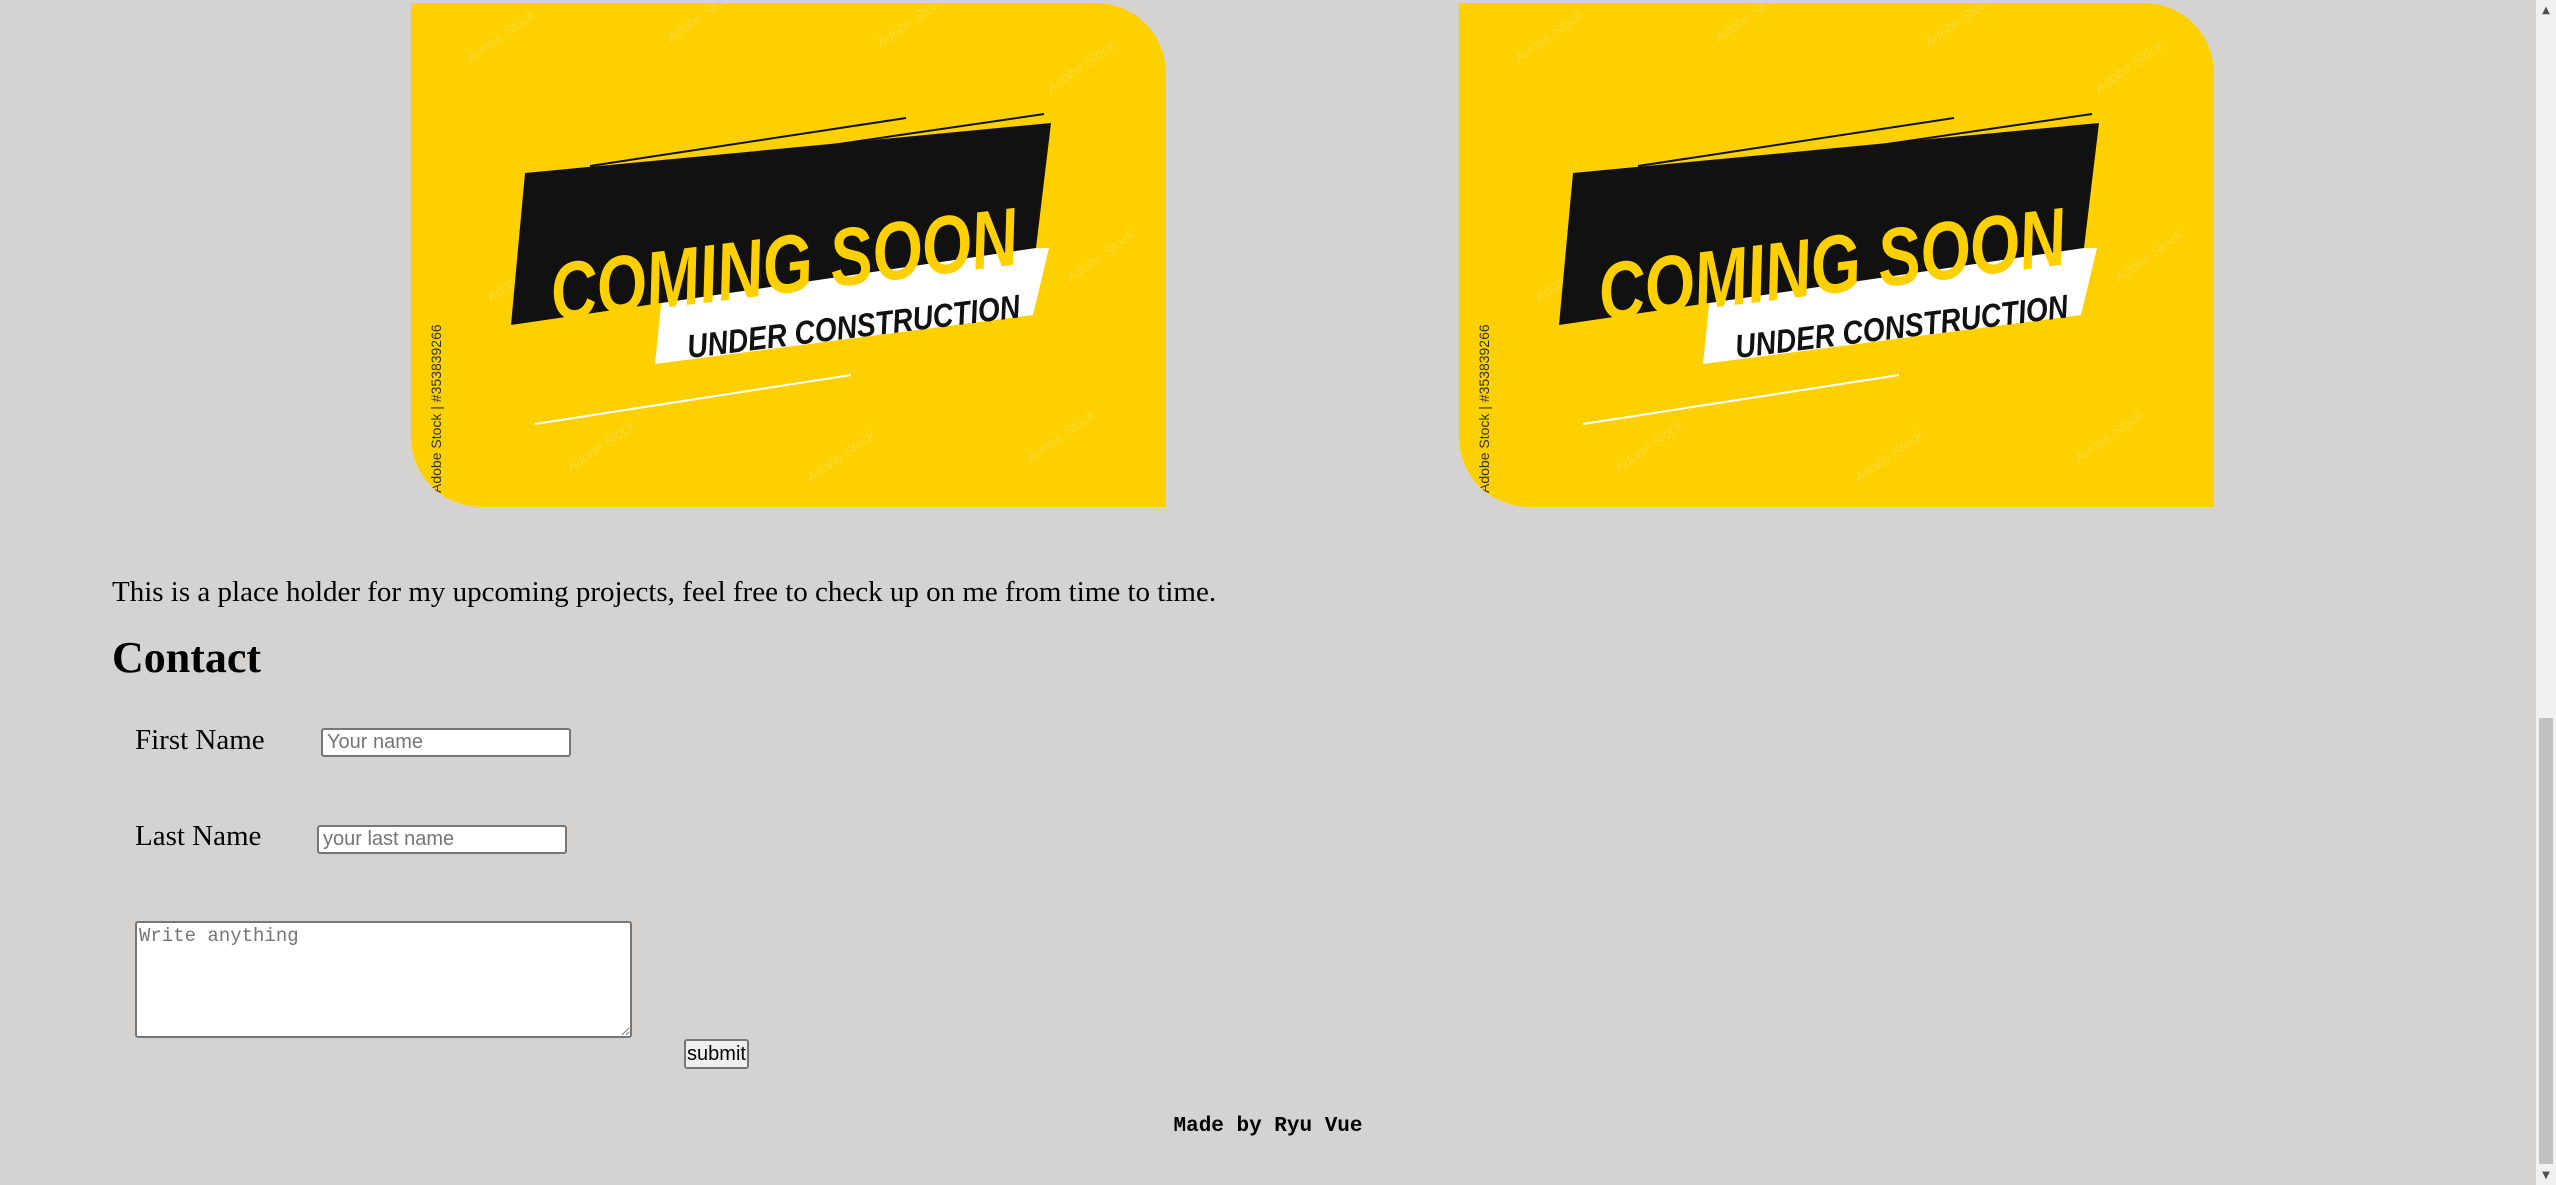 The image size is (2556, 1185). I want to click on contact-heading: Contact, so click(187, 657).